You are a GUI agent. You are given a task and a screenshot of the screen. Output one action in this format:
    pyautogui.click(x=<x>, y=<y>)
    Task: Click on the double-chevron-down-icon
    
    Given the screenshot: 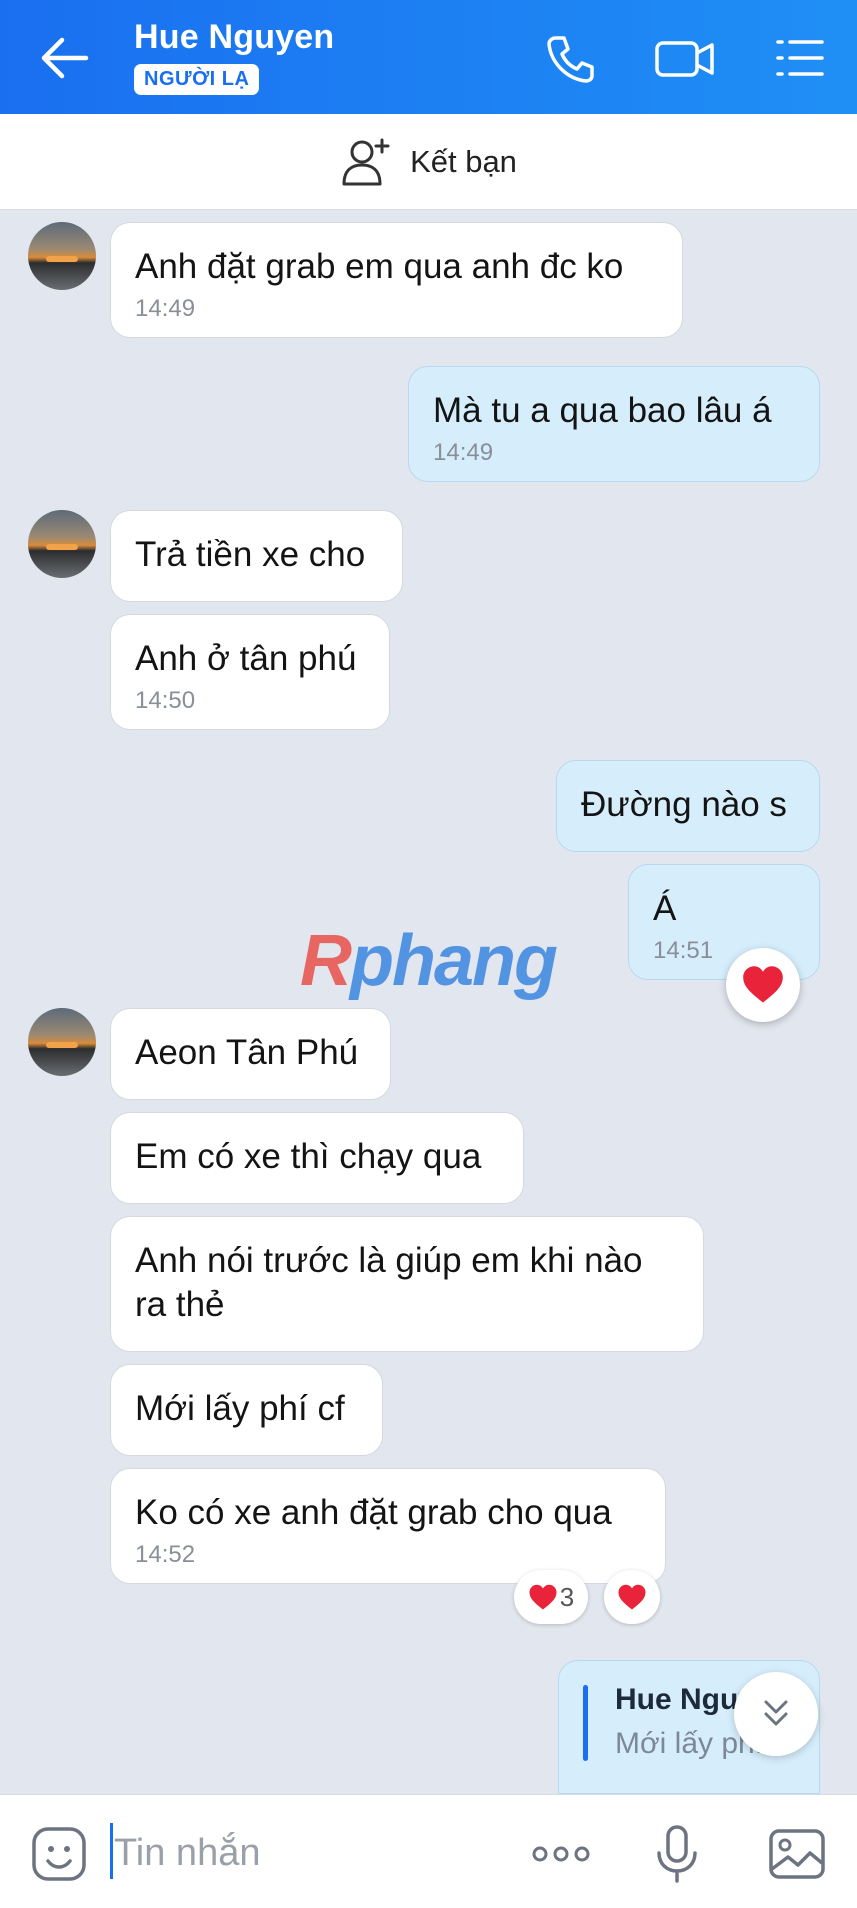 What is the action you would take?
    pyautogui.click(x=776, y=1713)
    